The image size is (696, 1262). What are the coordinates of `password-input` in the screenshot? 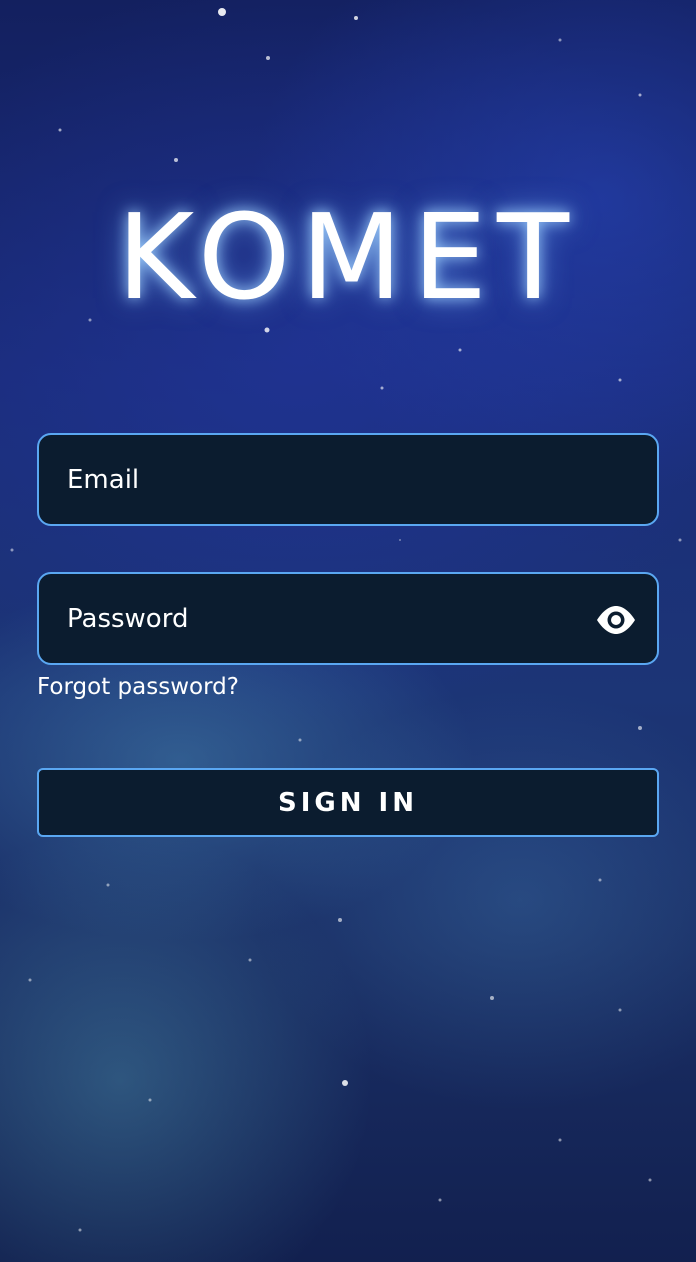 It's located at (327, 618).